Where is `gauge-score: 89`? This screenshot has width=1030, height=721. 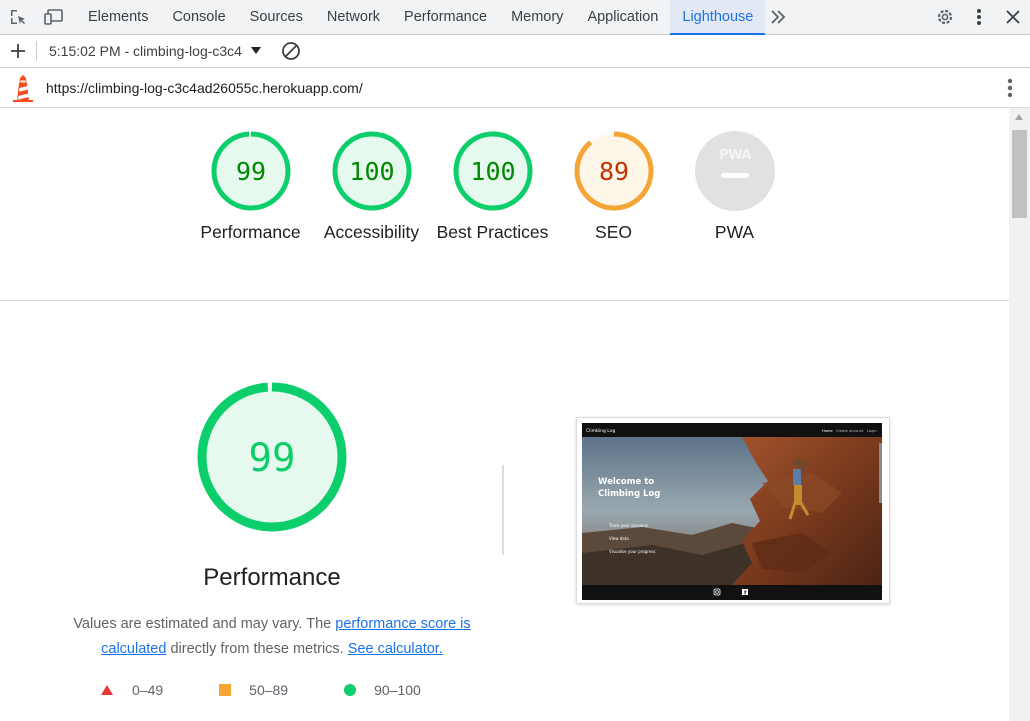 gauge-score: 89 is located at coordinates (613, 171).